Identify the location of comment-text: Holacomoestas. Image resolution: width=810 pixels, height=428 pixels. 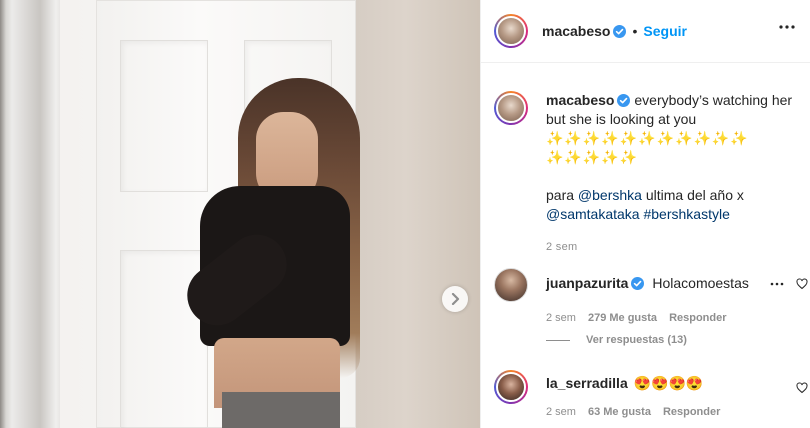
(700, 283).